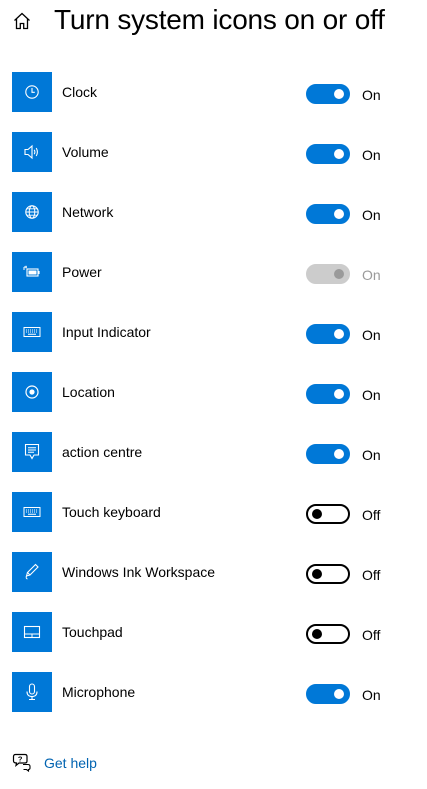  I want to click on keyboard-icon, so click(32, 332).